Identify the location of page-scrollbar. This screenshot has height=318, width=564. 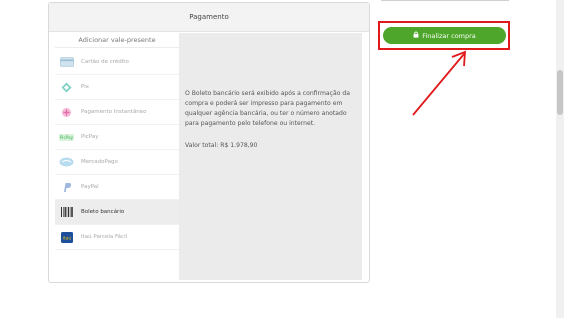
(560, 159).